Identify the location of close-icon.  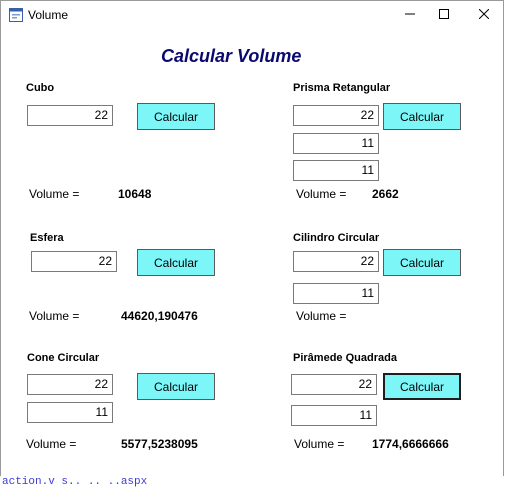
(484, 15).